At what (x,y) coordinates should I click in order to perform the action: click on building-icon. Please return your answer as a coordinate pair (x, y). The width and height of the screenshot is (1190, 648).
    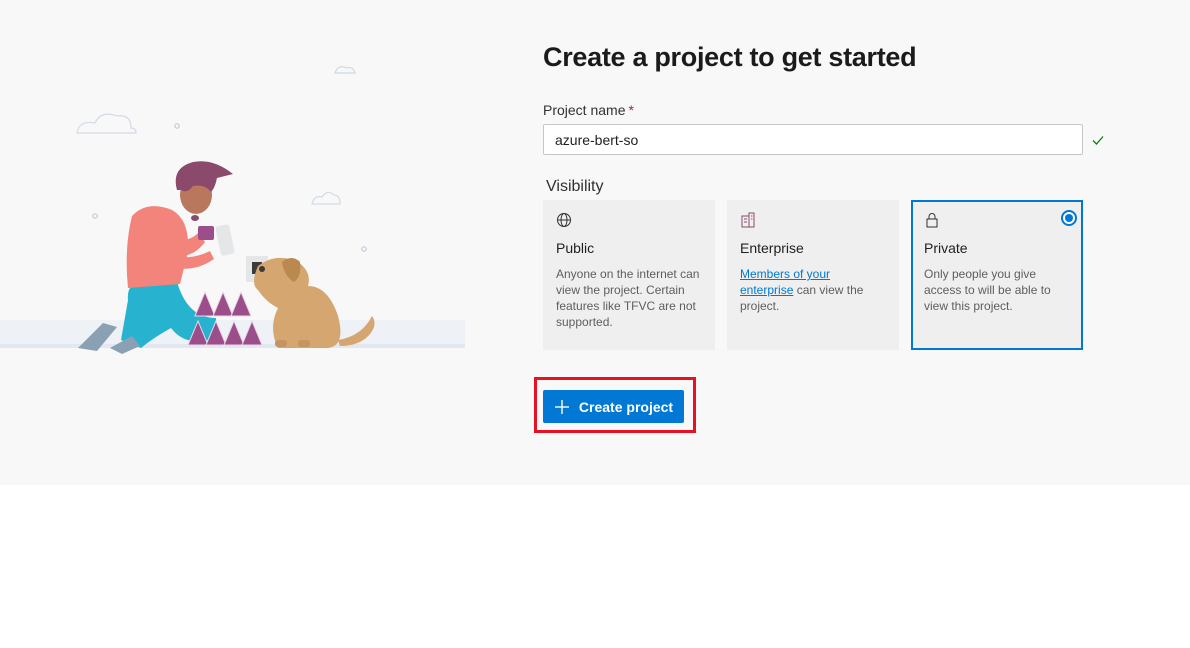
    Looking at the image, I should click on (748, 220).